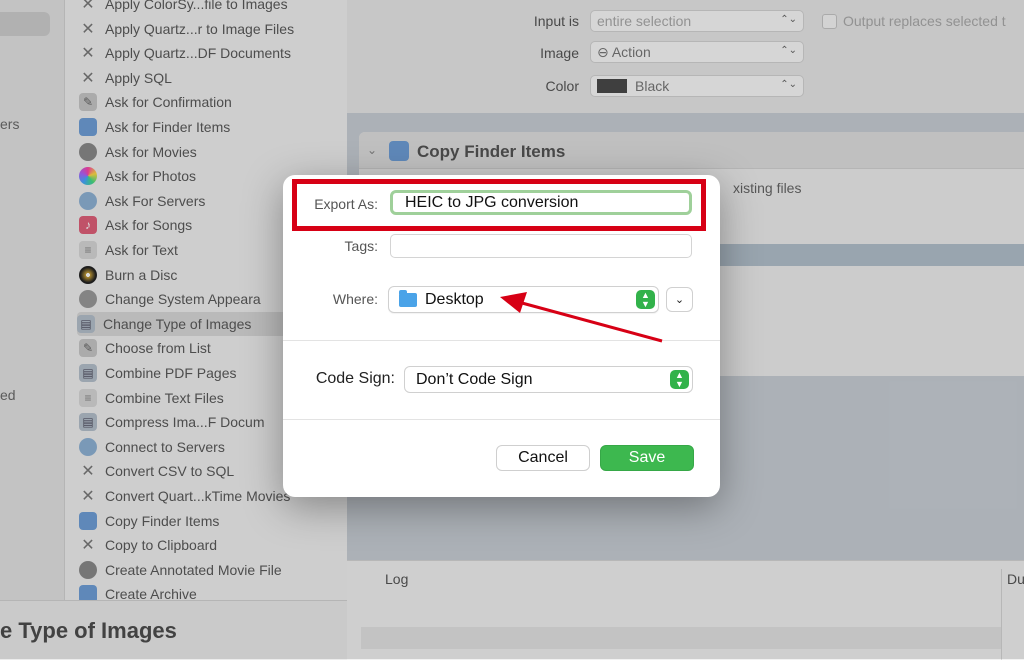  I want to click on annotation-arrow-head, so click(513, 302).